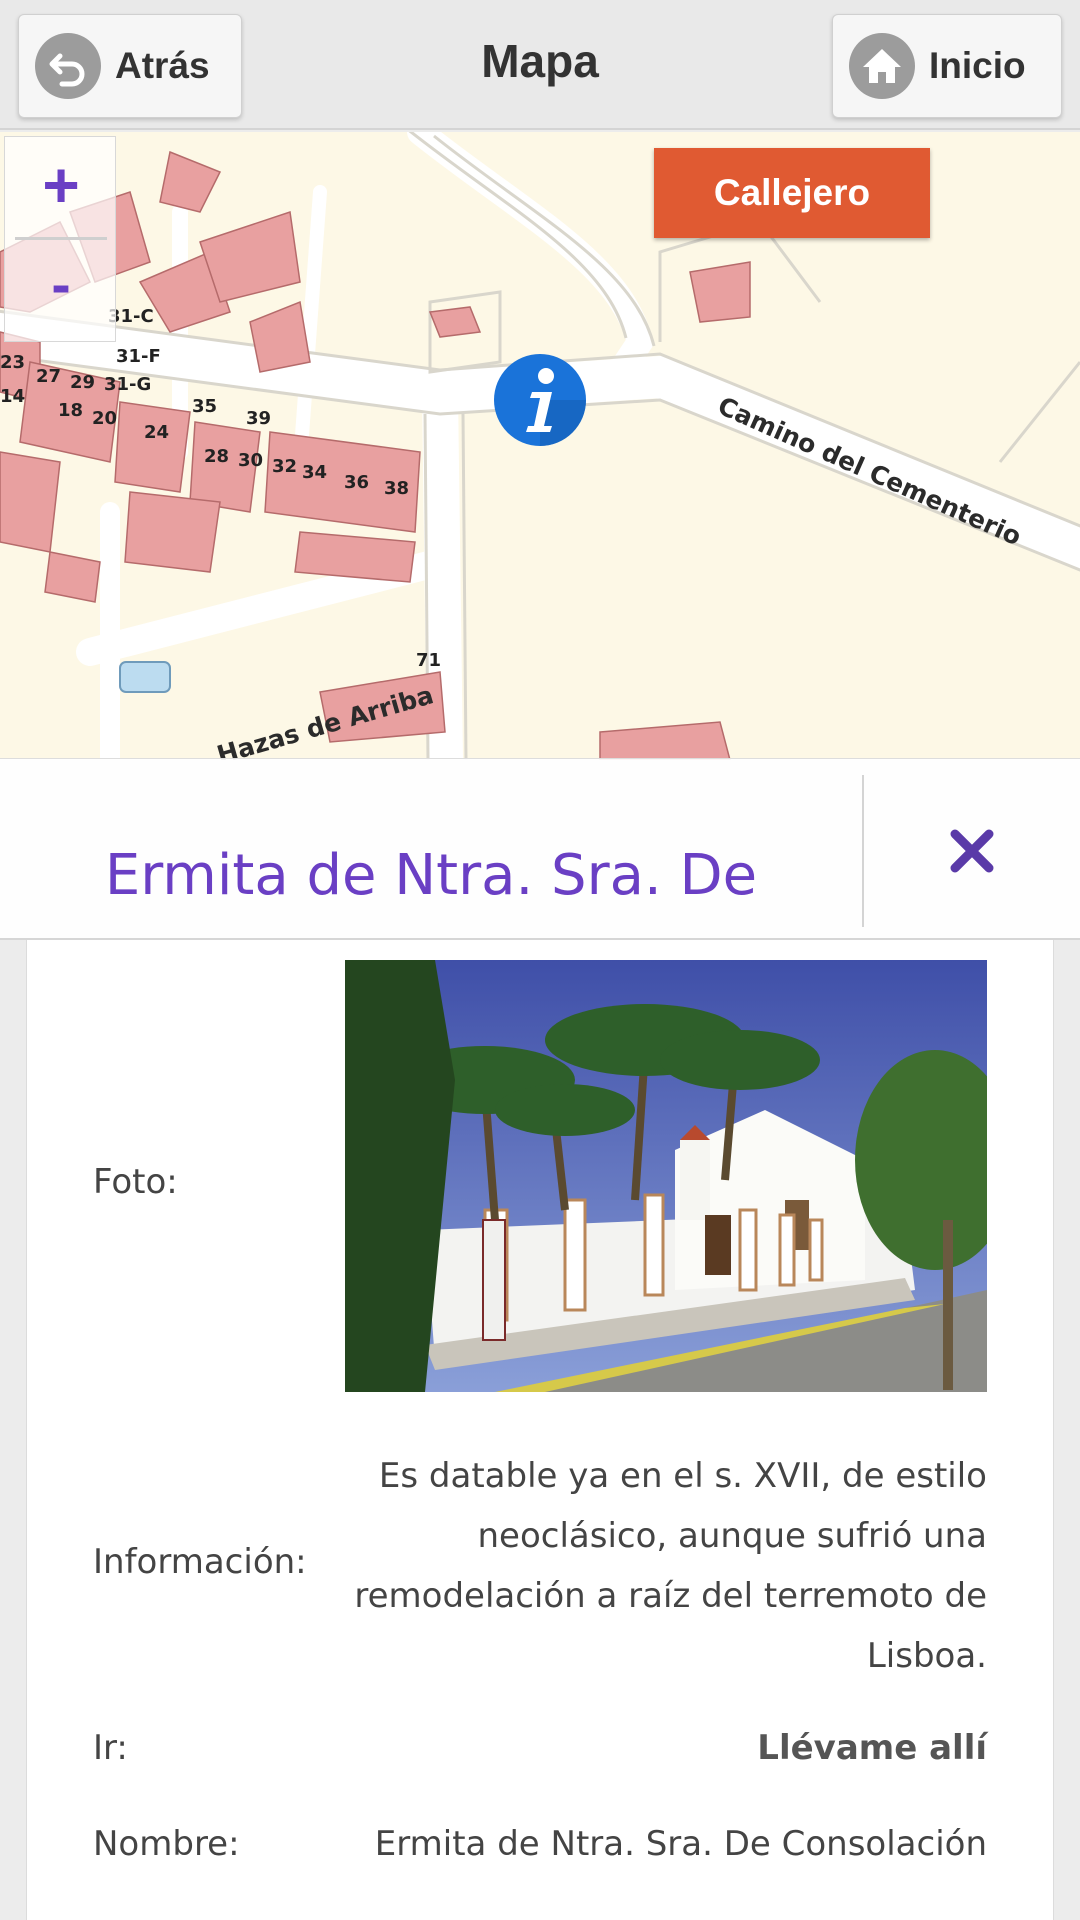  Describe the element at coordinates (204, 406) in the screenshot. I see `house-number: 35` at that location.